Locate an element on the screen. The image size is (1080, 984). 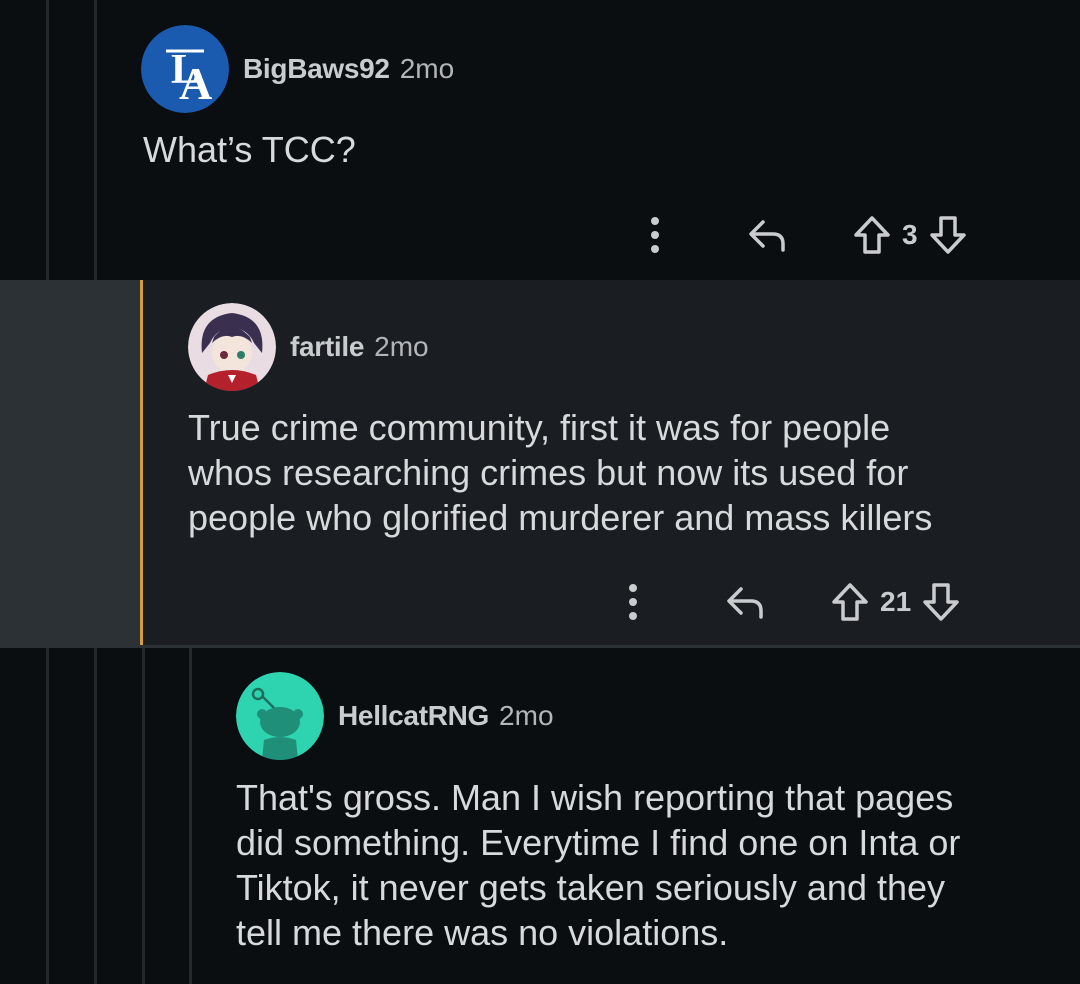
comment-text-line: tell me there was no violations. is located at coordinates (482, 932).